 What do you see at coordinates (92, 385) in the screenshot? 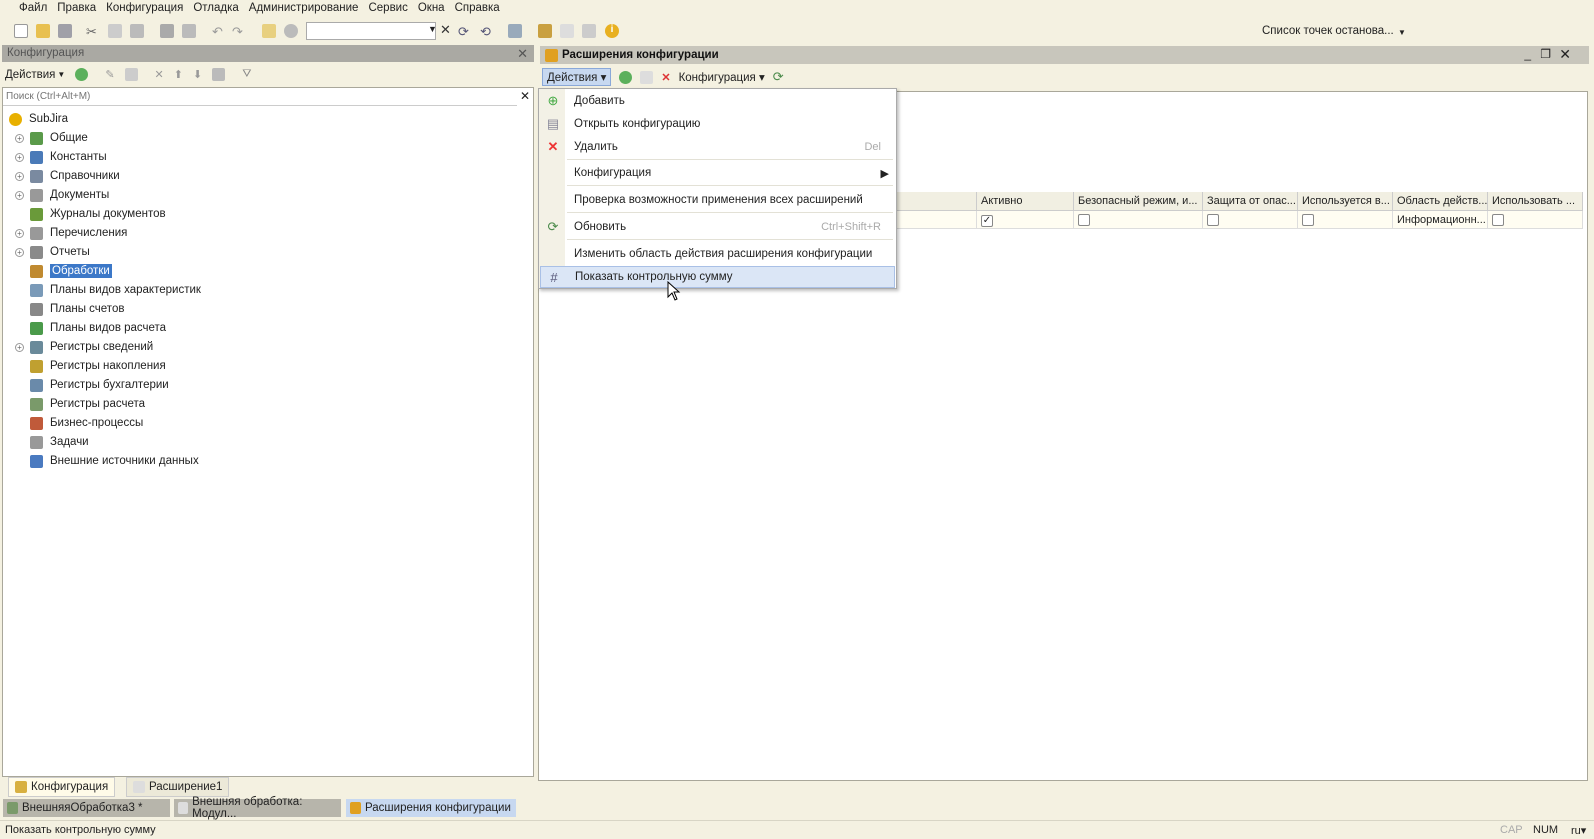
I see `tree-item: Регистры бухгалтерии` at bounding box center [92, 385].